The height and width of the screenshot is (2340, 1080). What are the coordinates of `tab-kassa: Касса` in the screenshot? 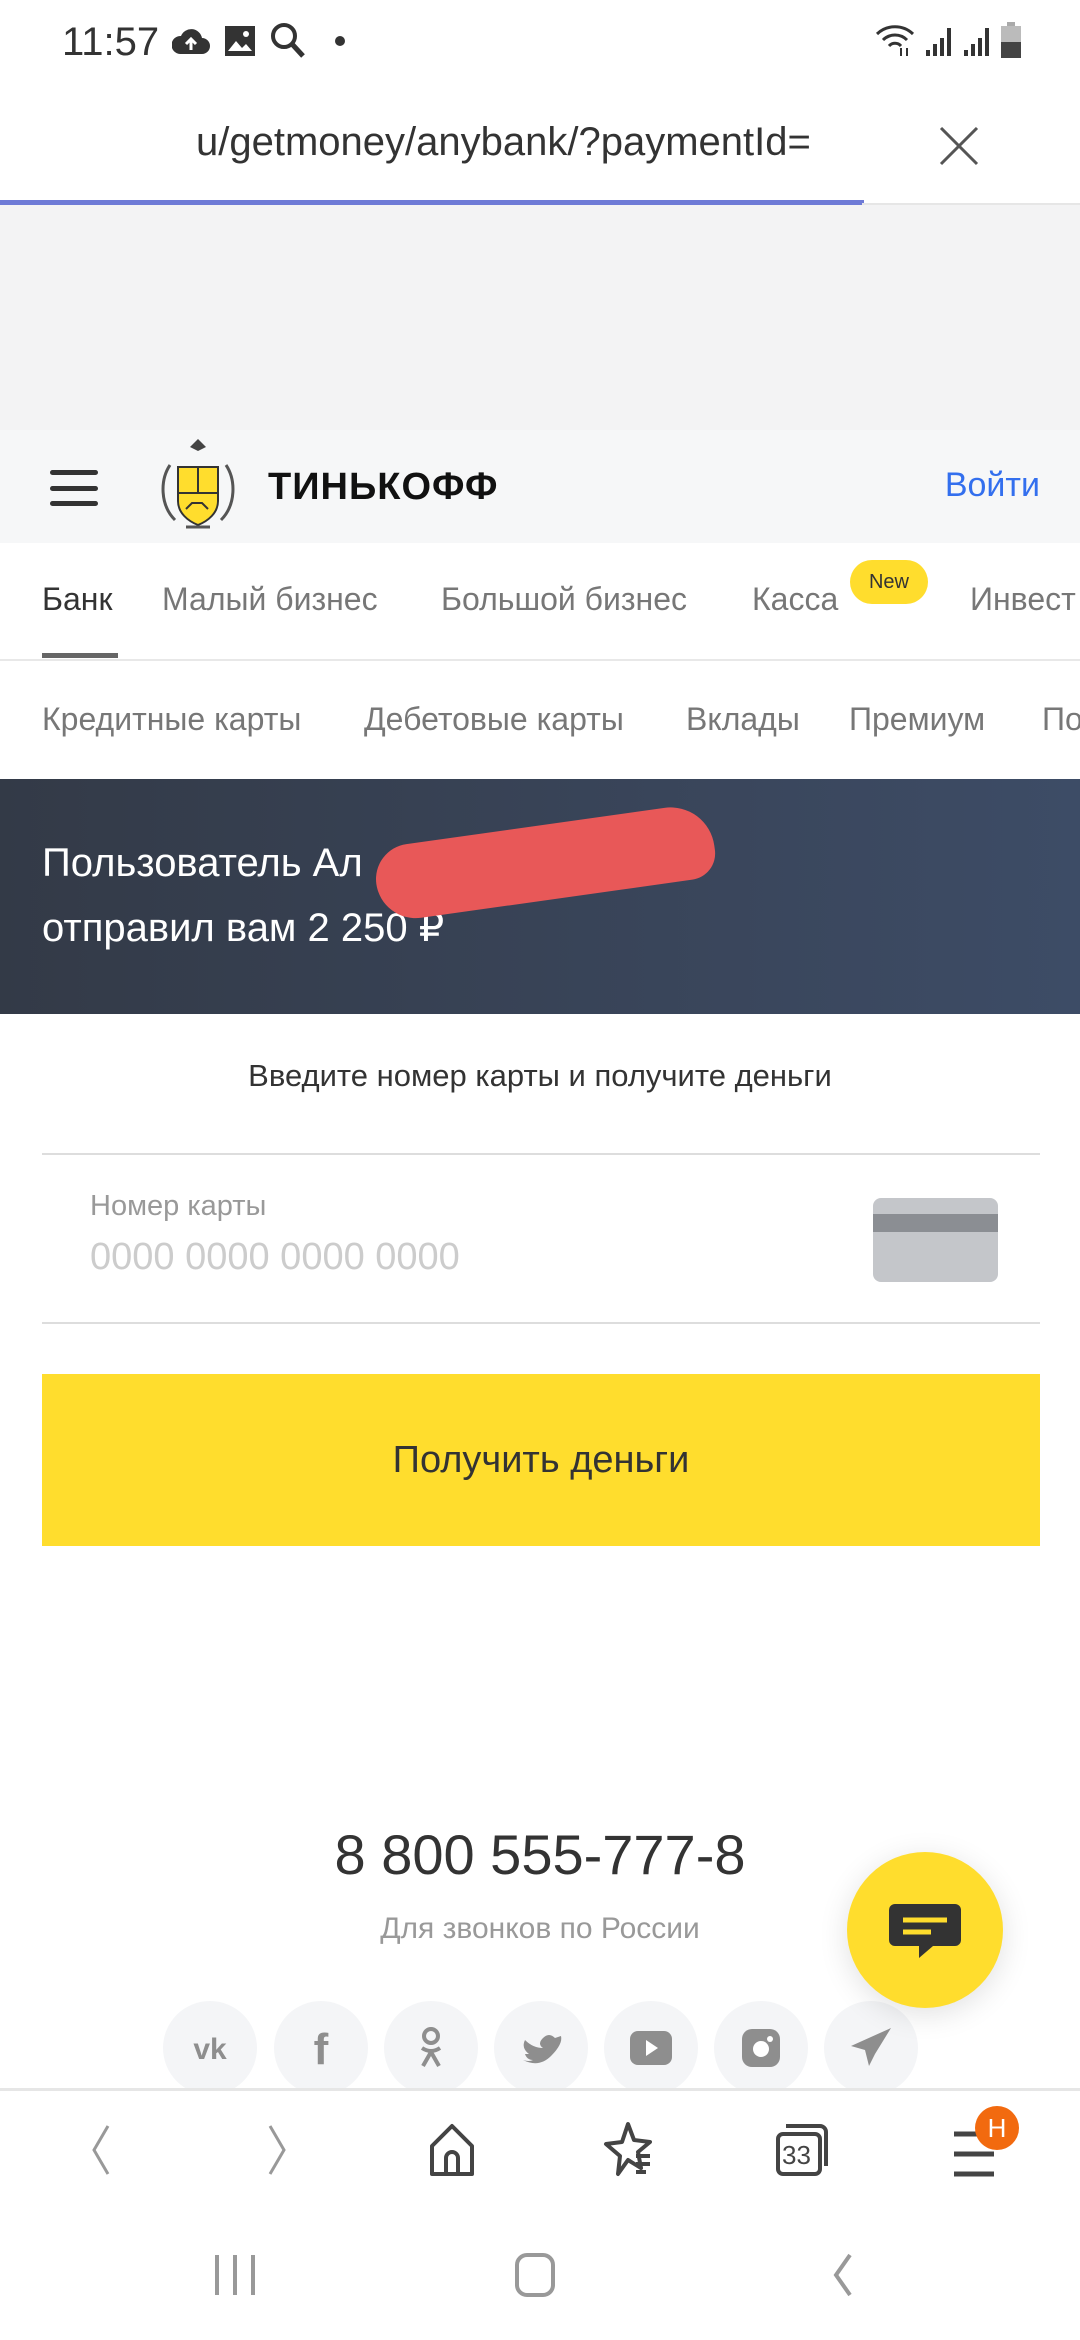 It's located at (795, 599).